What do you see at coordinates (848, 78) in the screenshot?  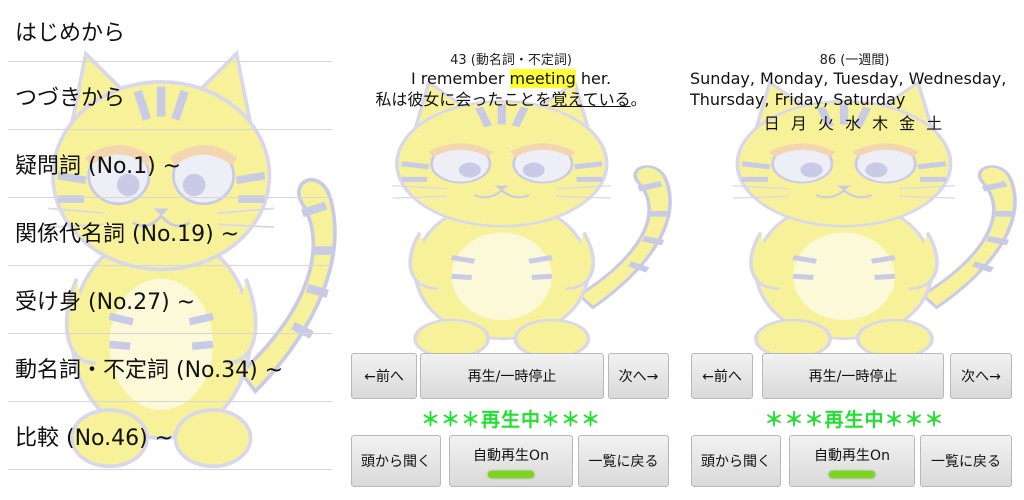 I see `english-days-line-1: Sunday, Monday, Tuesday, Wednesday,` at bounding box center [848, 78].